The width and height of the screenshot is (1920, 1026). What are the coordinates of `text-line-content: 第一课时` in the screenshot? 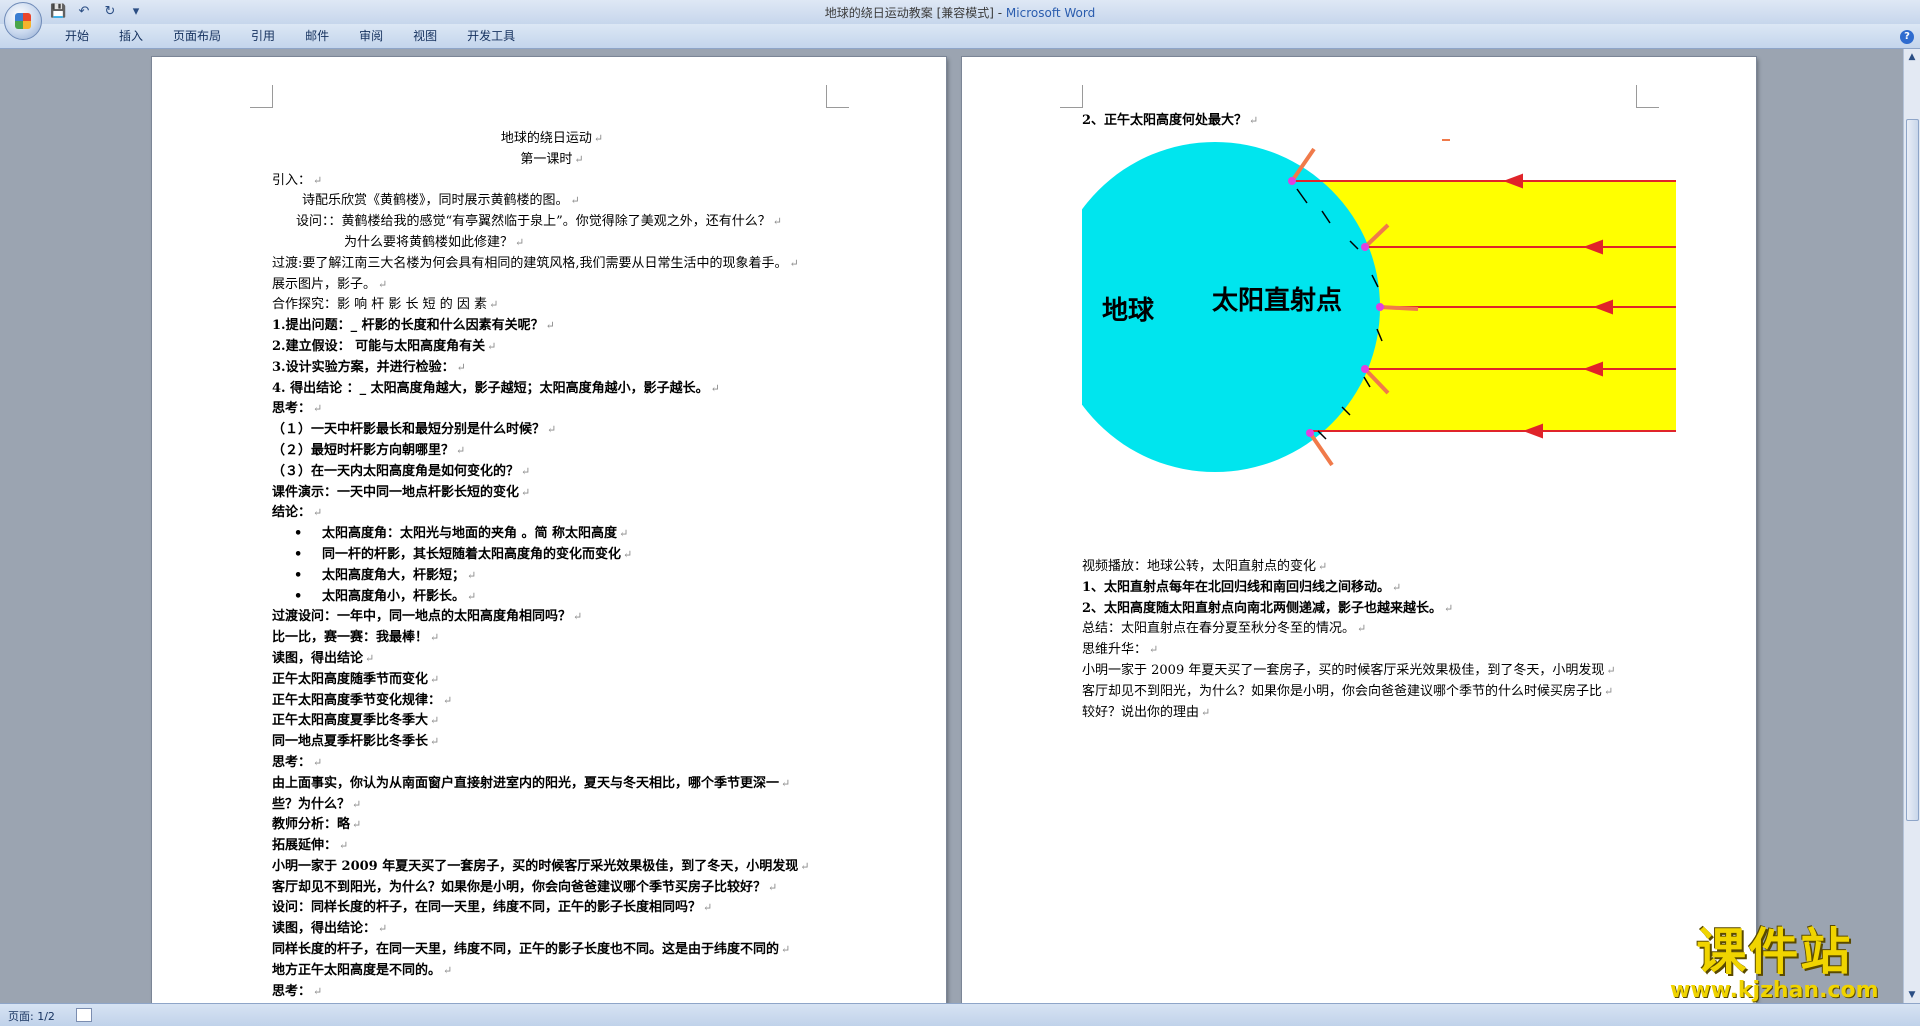 It's located at (546, 159).